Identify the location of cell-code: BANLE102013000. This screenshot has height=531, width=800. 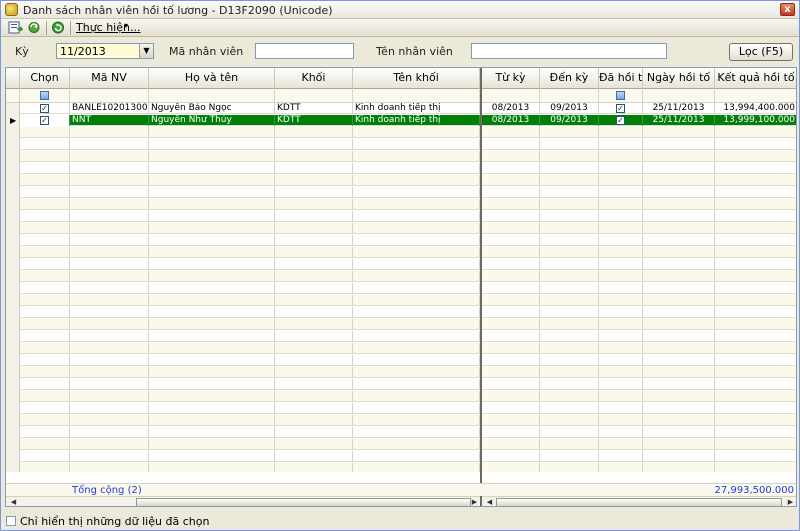
(110, 108).